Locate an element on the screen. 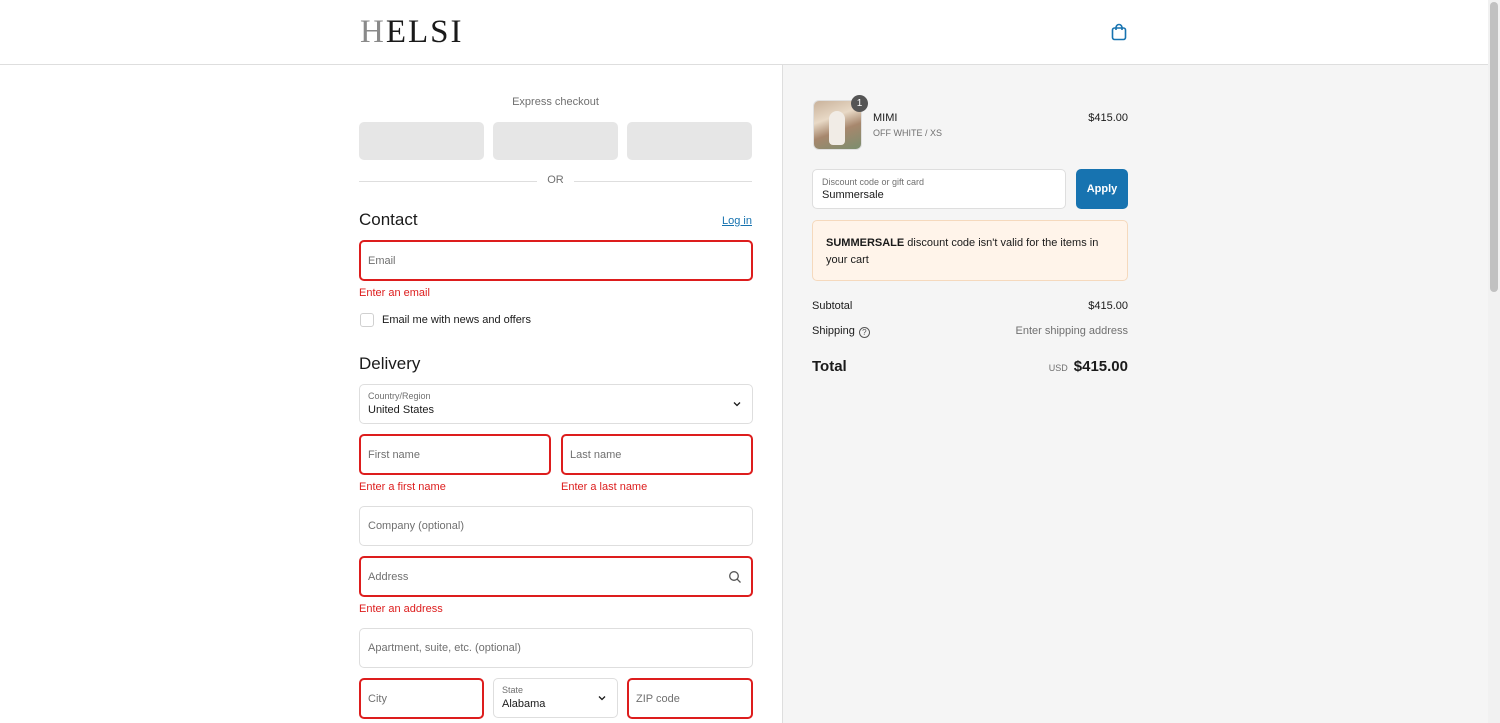 This screenshot has height=723, width=1500. header: HELSI is located at coordinates (744, 32).